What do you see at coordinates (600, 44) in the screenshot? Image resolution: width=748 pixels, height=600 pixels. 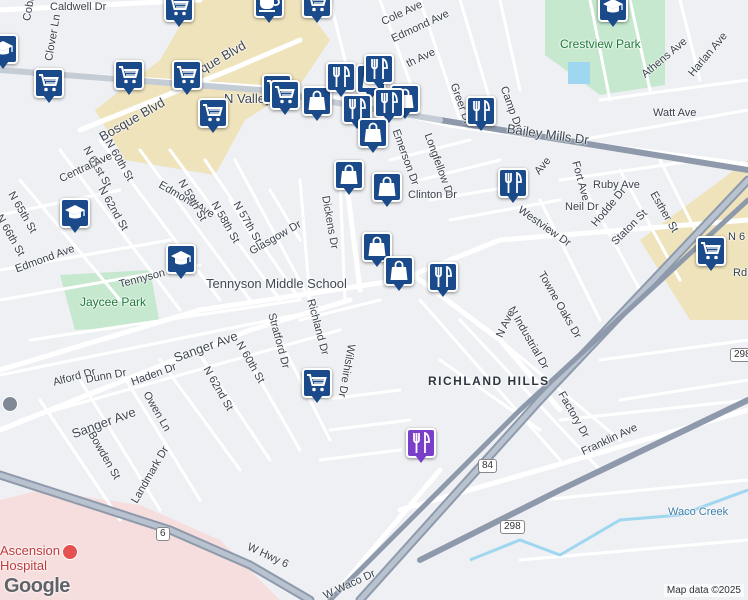 I see `park-label: Crestview Park` at bounding box center [600, 44].